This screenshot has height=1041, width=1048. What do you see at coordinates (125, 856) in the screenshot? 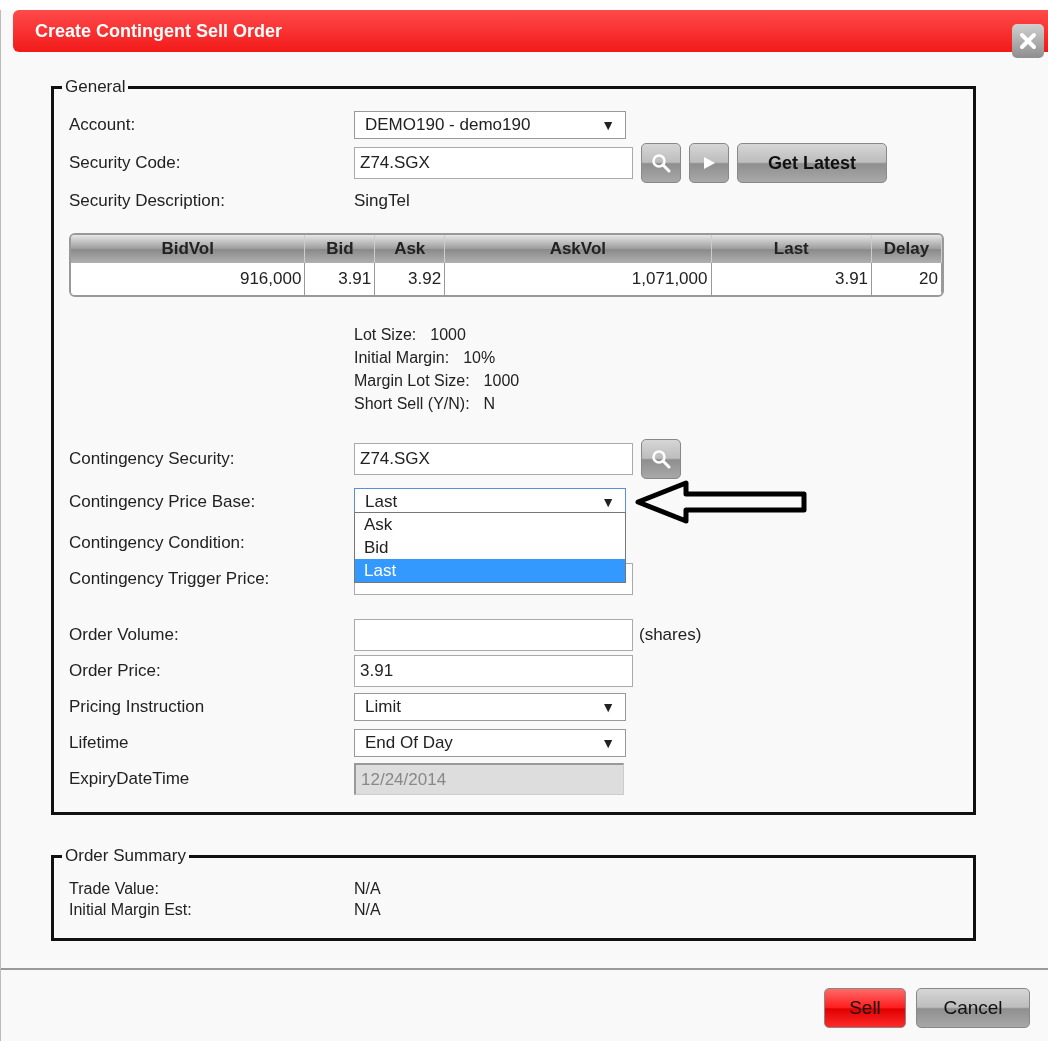
I see `fieldset-legend: Order Summary` at bounding box center [125, 856].